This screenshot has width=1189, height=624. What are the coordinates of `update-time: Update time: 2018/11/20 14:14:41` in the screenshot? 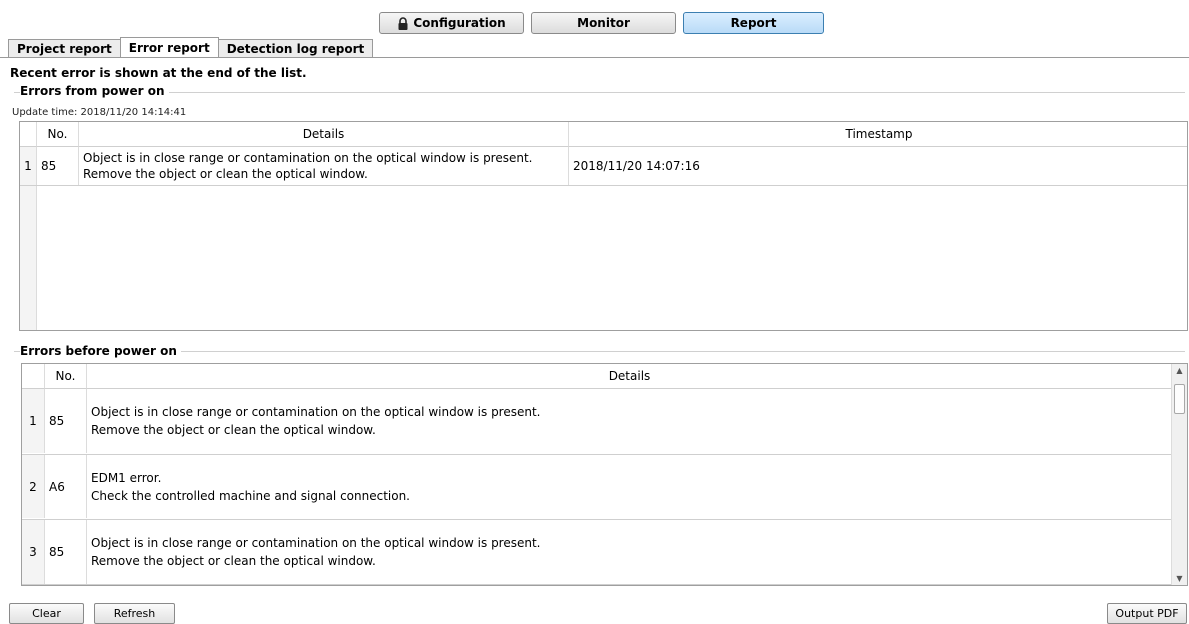 It's located at (99, 112).